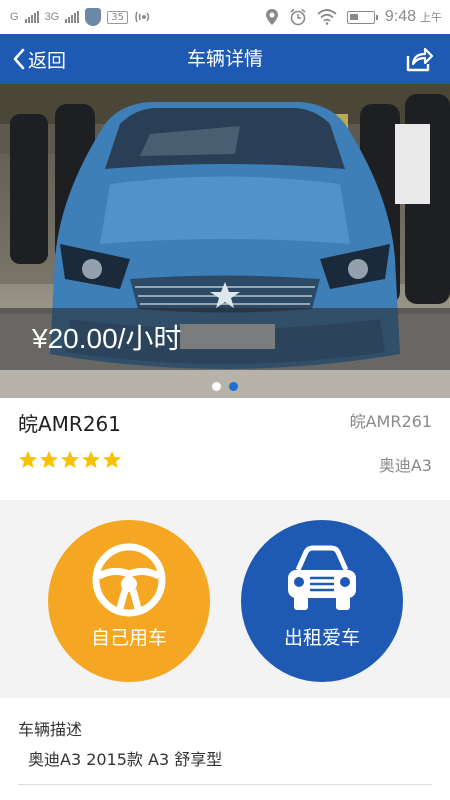 The width and height of the screenshot is (450, 800). I want to click on wifi-icon, so click(327, 17).